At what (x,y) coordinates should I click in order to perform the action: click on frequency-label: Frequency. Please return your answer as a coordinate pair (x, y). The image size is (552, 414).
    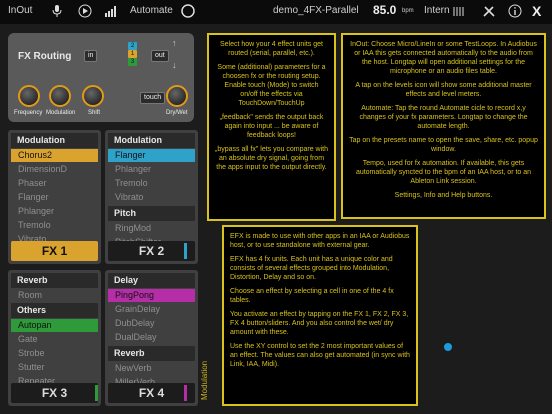
    Looking at the image, I should click on (28, 113).